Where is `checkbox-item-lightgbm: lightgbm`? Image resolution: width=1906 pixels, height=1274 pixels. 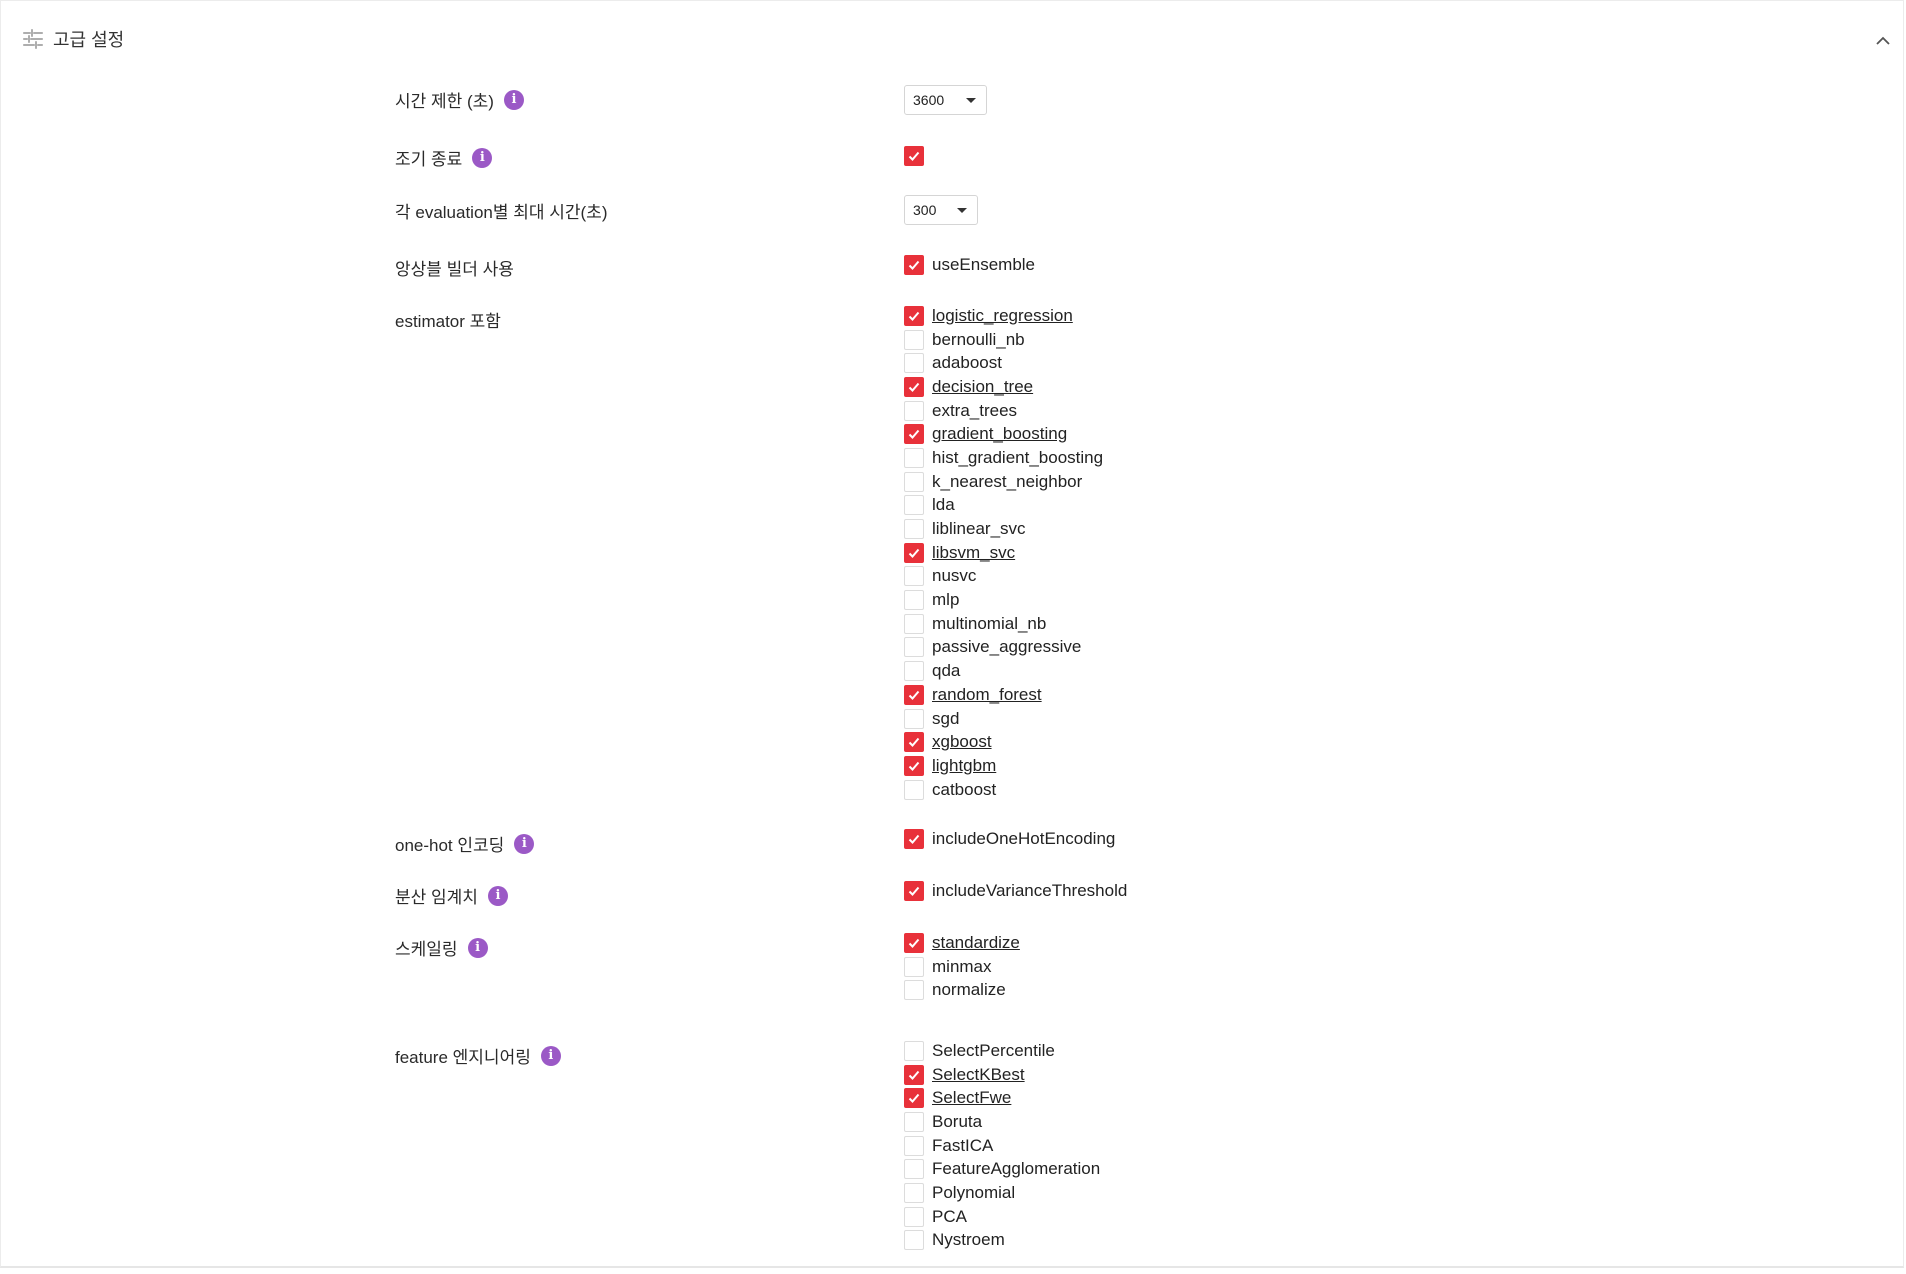
checkbox-item-lightgbm: lightgbm is located at coordinates (1003, 766).